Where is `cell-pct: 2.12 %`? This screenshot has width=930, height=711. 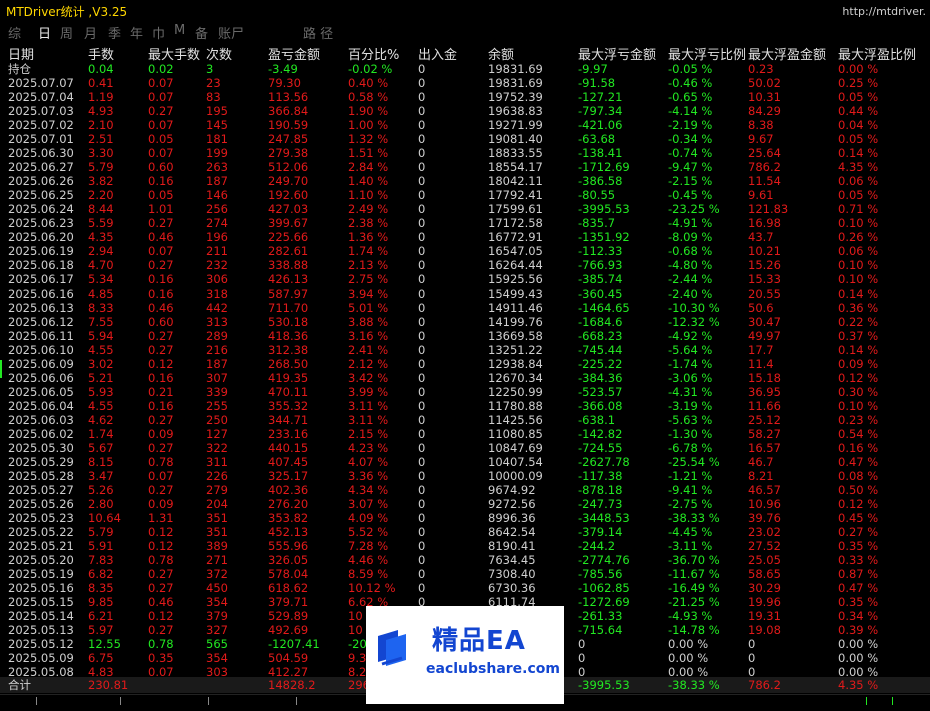 cell-pct: 2.12 % is located at coordinates (368, 363).